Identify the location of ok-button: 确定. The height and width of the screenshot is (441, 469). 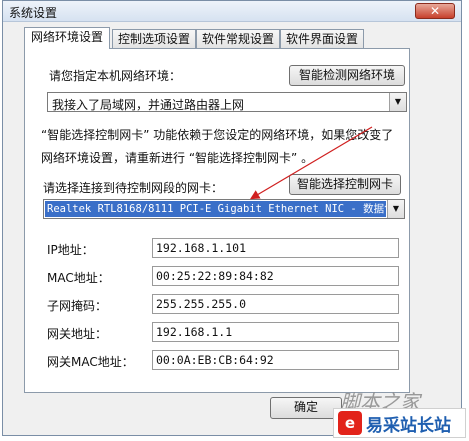
(306, 408).